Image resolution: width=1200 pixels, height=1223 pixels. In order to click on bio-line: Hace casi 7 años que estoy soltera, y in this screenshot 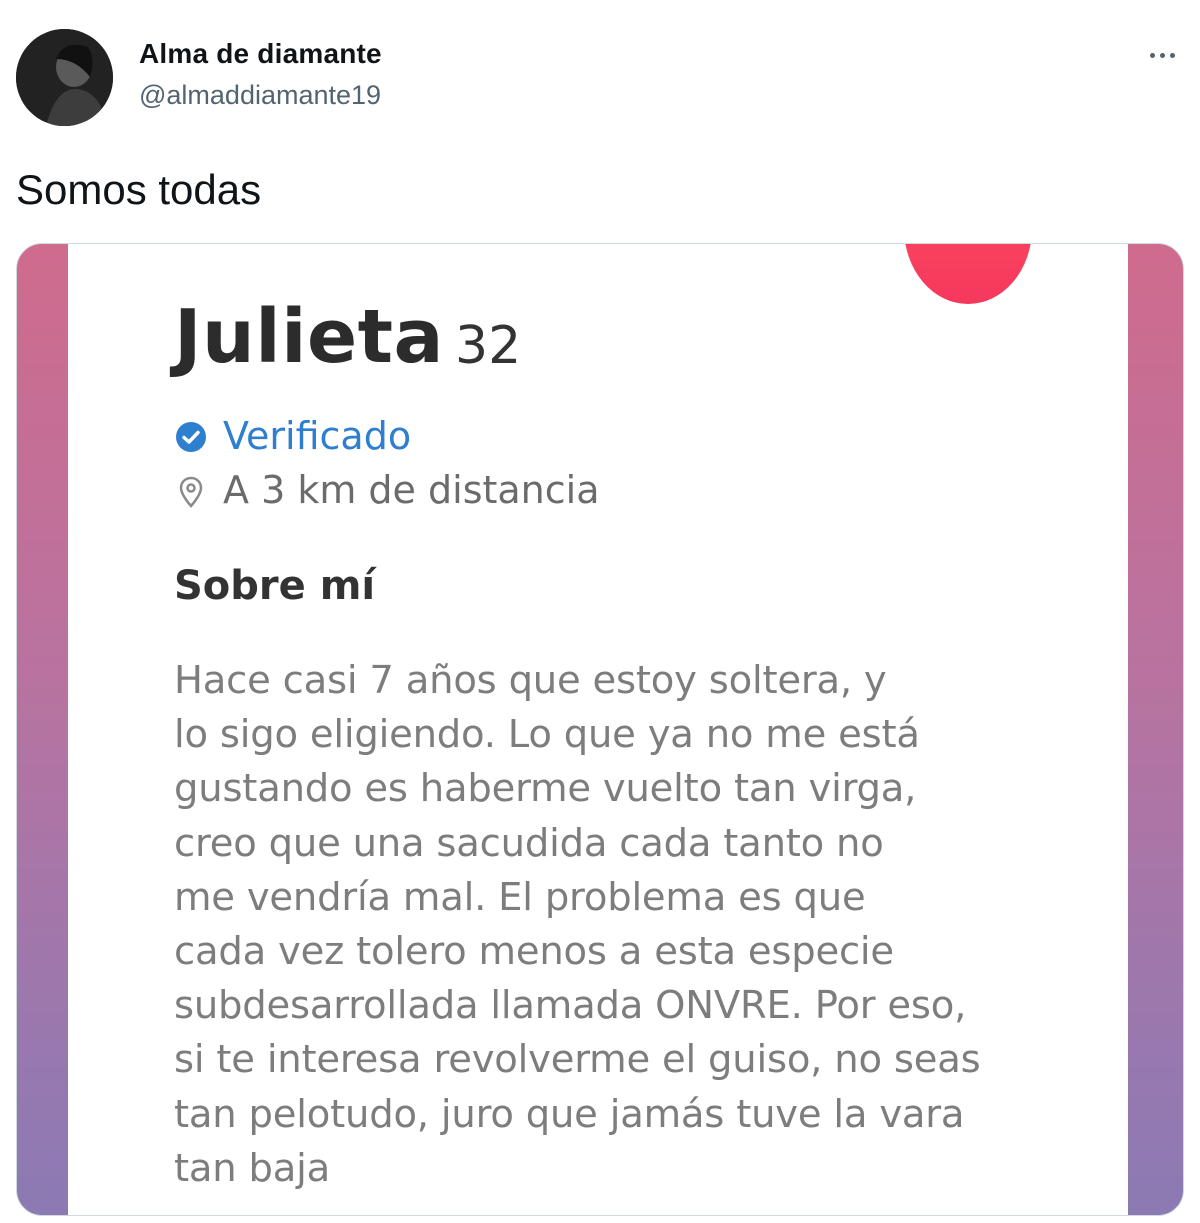, I will do `click(530, 680)`.